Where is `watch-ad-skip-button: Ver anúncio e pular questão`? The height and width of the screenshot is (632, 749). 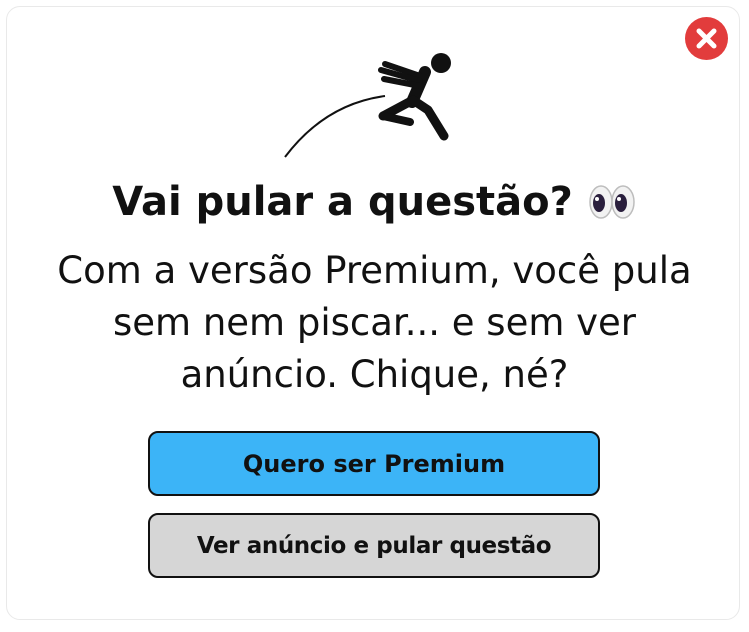 watch-ad-skip-button: Ver anúncio e pular questão is located at coordinates (374, 545).